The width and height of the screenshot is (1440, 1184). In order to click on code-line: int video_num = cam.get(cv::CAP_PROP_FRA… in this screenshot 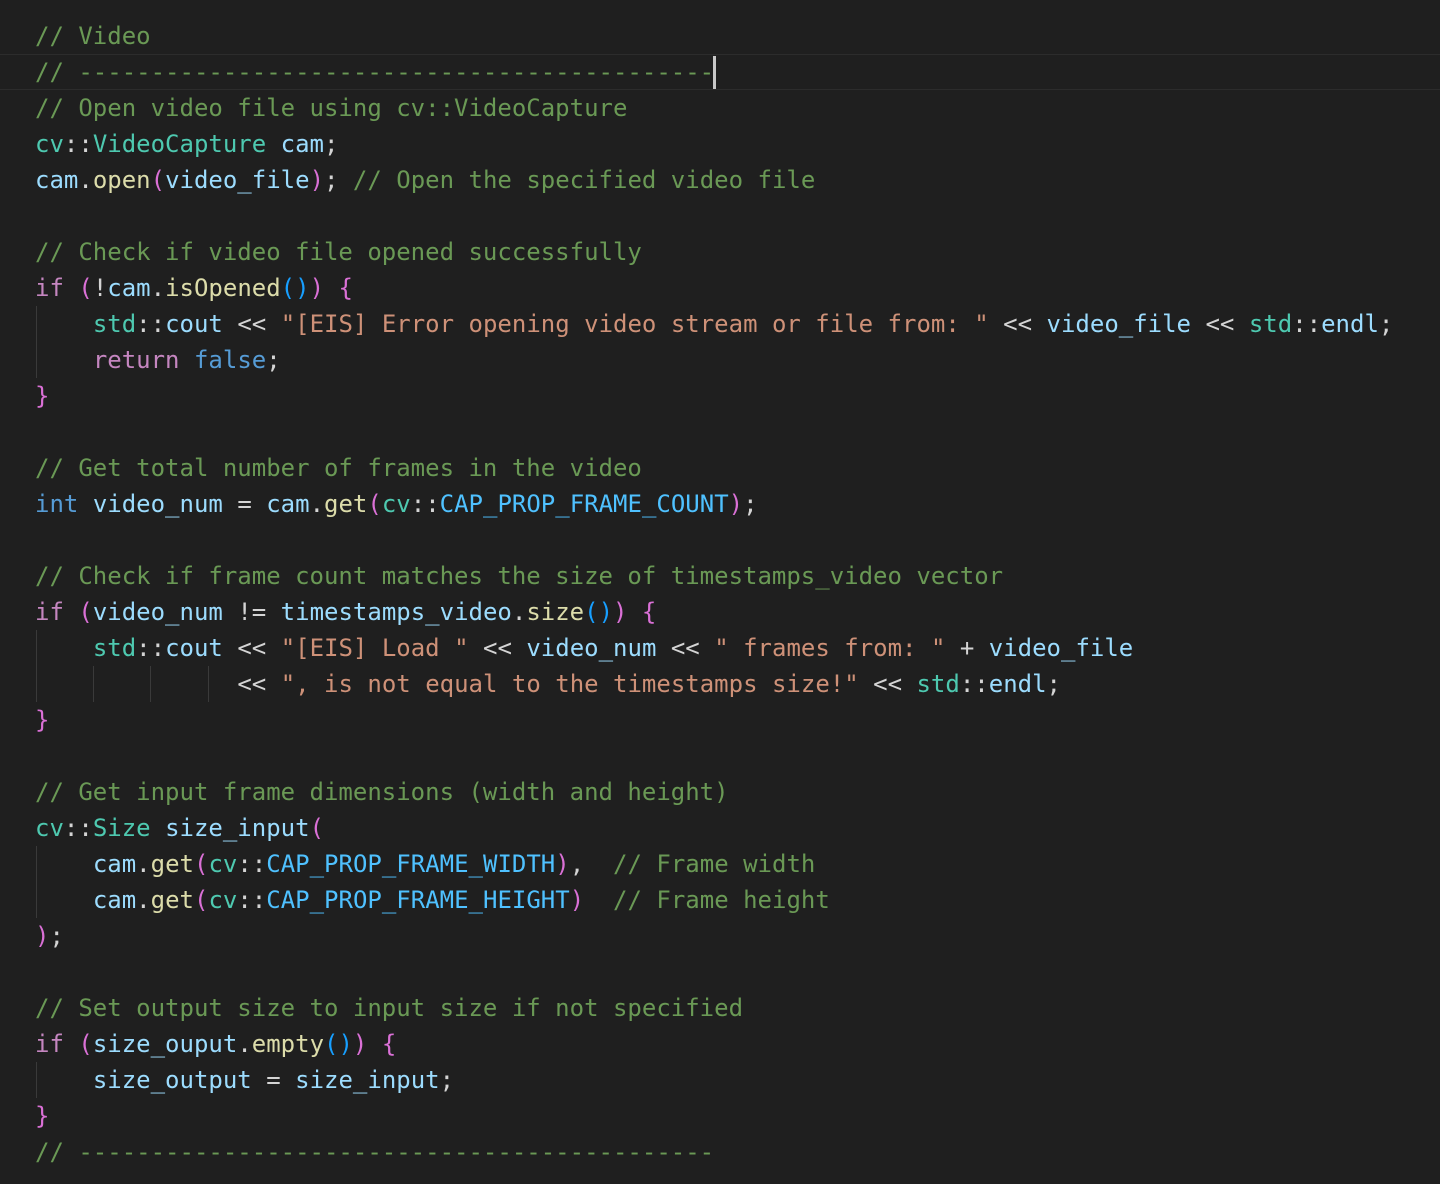, I will do `click(396, 504)`.